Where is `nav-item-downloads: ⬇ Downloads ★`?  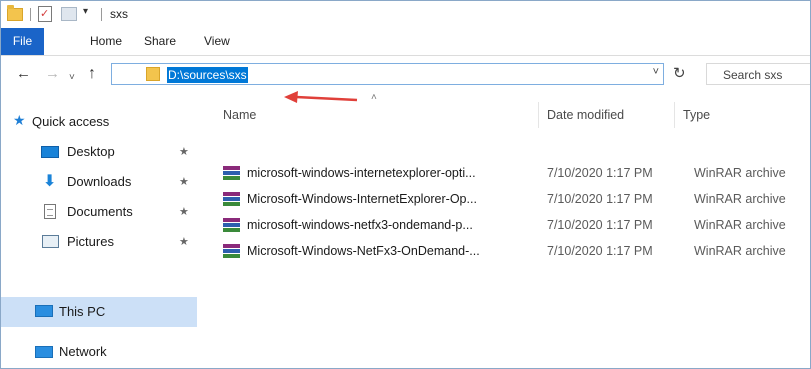
nav-item-downloads: ⬇ Downloads ★ is located at coordinates (99, 182).